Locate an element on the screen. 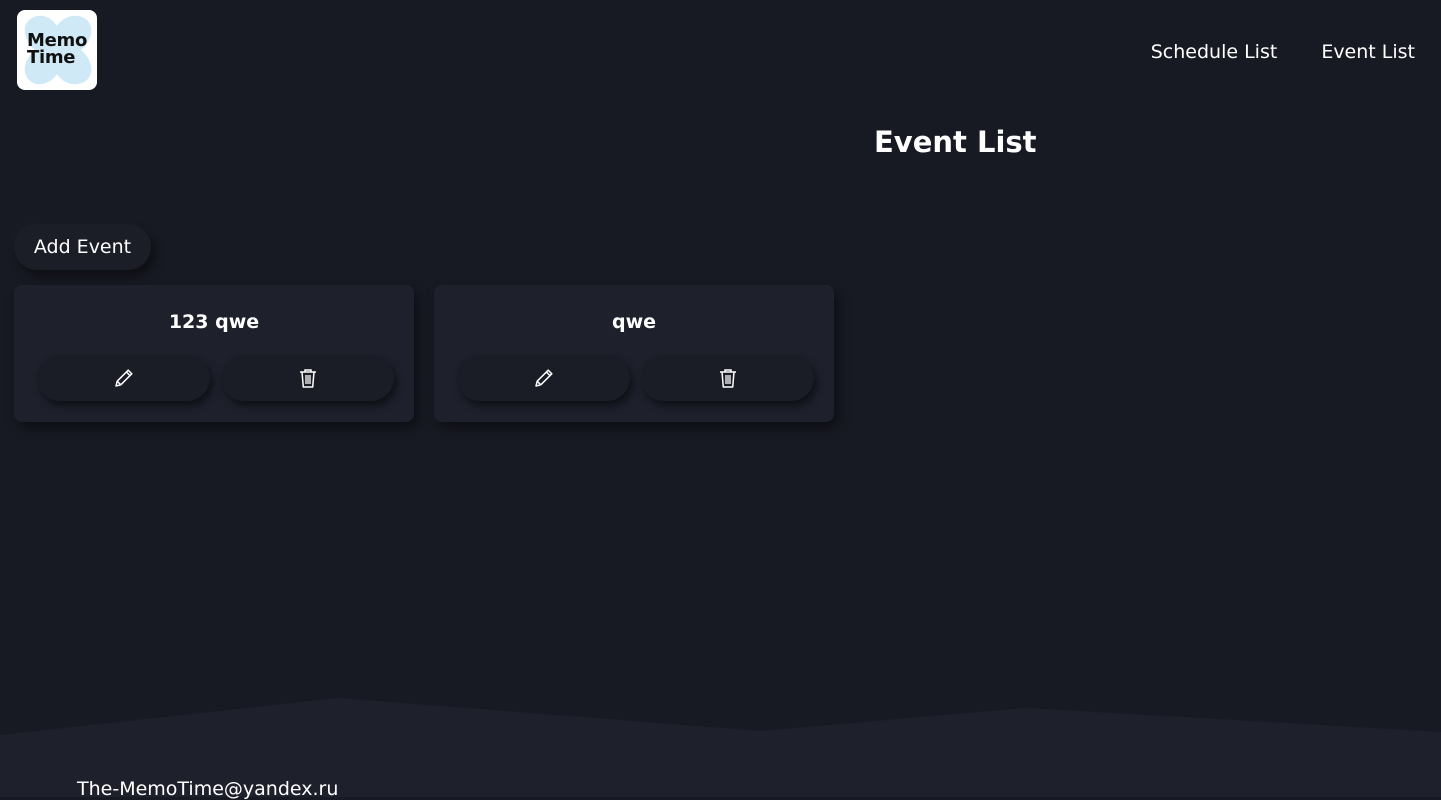 The height and width of the screenshot is (800, 1441). page-title: Event List is located at coordinates (955, 142).